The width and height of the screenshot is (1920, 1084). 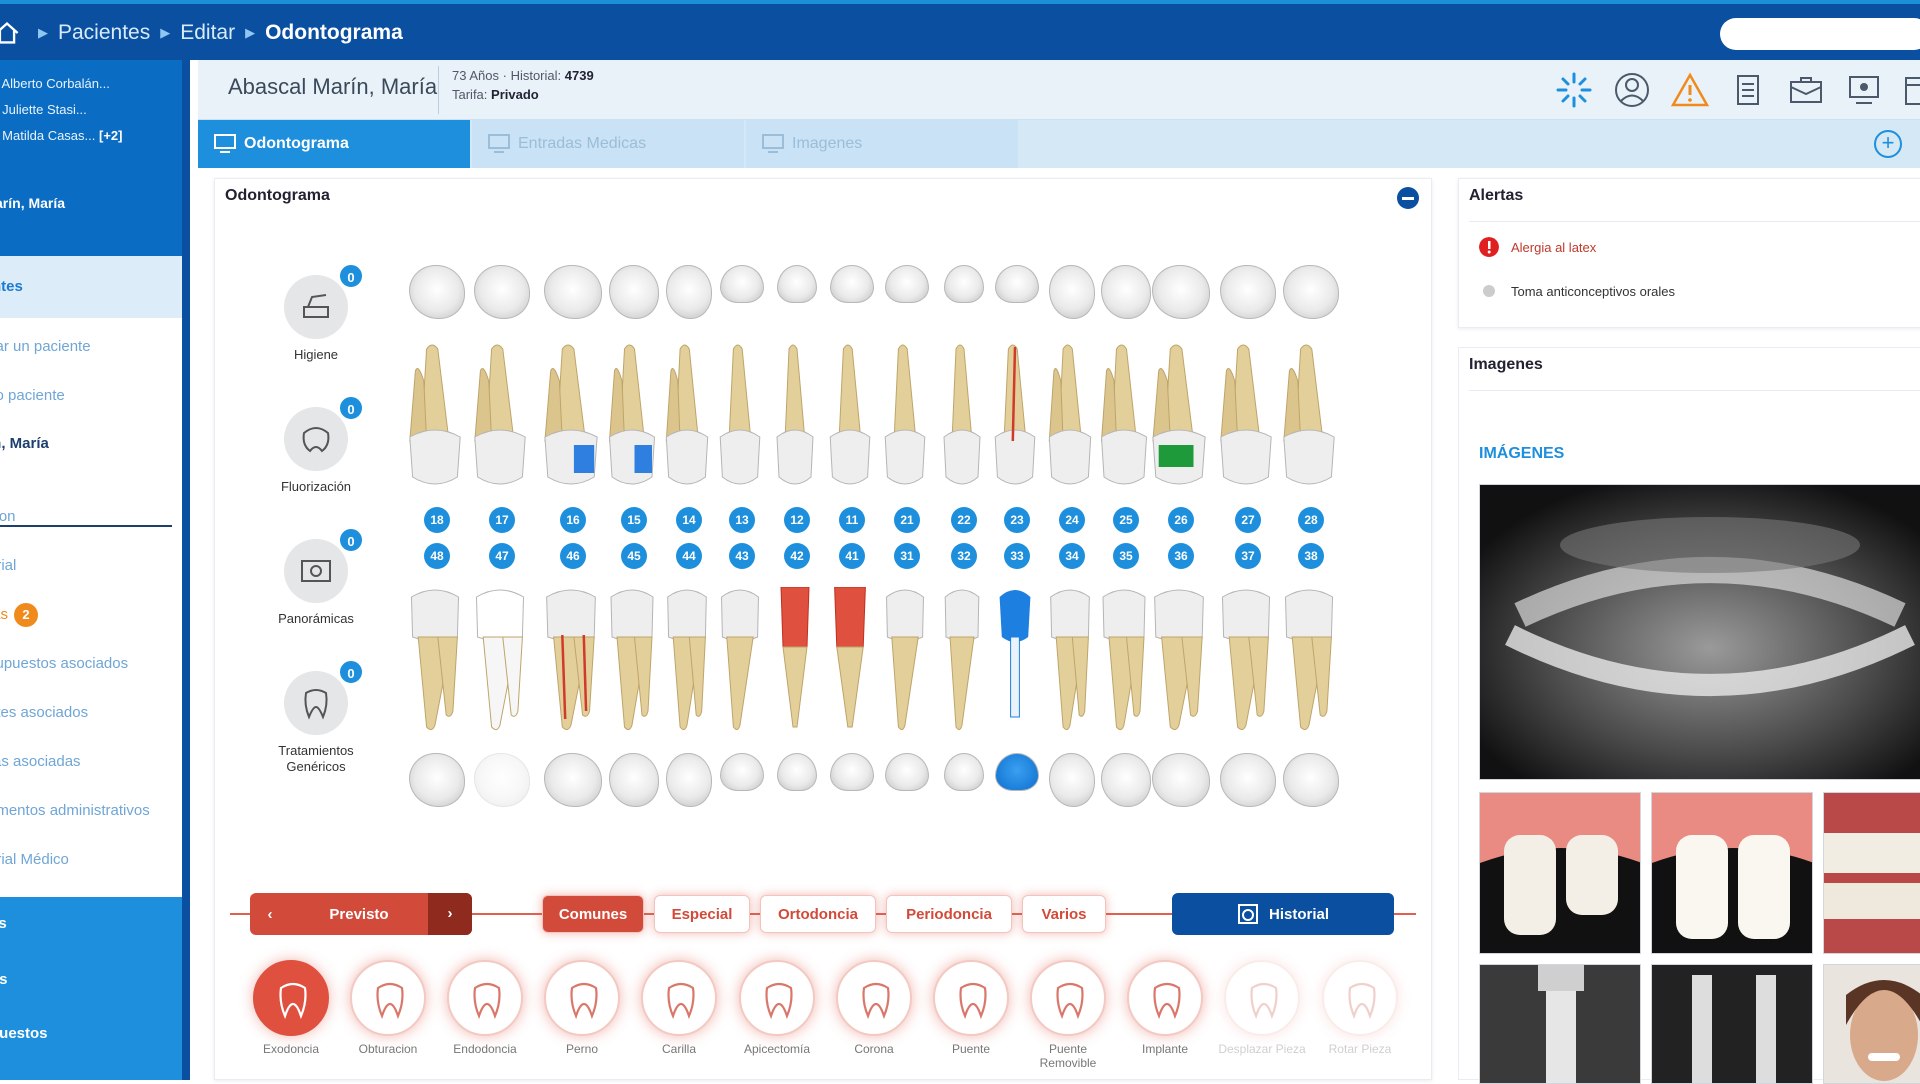 I want to click on tooth-number-45: 45, so click(x=634, y=556).